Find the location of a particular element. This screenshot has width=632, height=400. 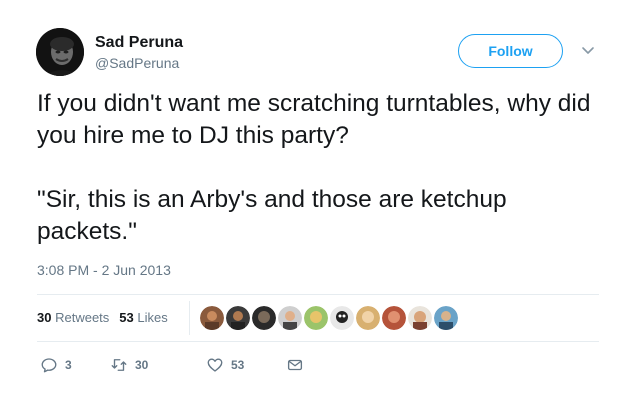

direct-message-button is located at coordinates (295, 365).